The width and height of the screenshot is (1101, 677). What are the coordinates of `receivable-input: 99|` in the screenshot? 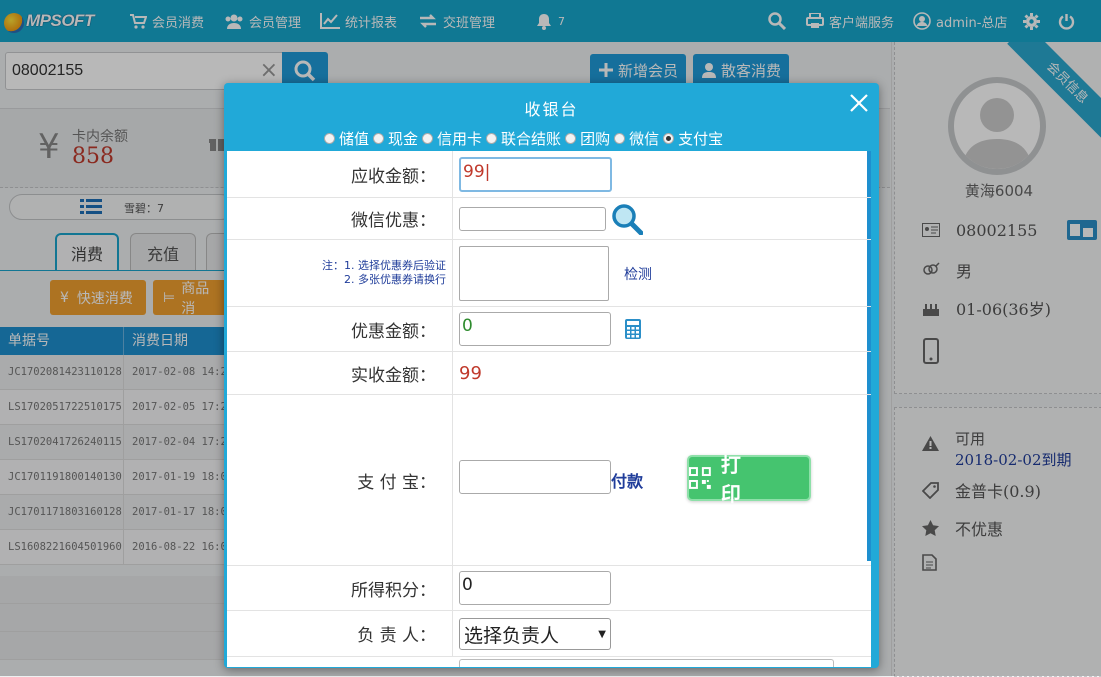 It's located at (535, 174).